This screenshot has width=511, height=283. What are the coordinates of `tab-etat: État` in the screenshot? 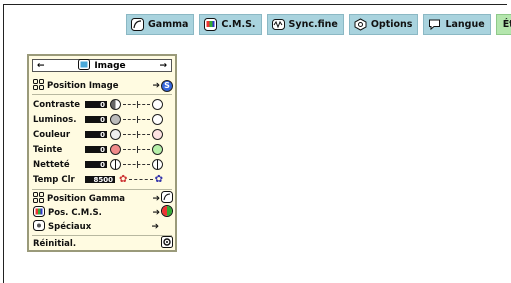 It's located at (503, 24).